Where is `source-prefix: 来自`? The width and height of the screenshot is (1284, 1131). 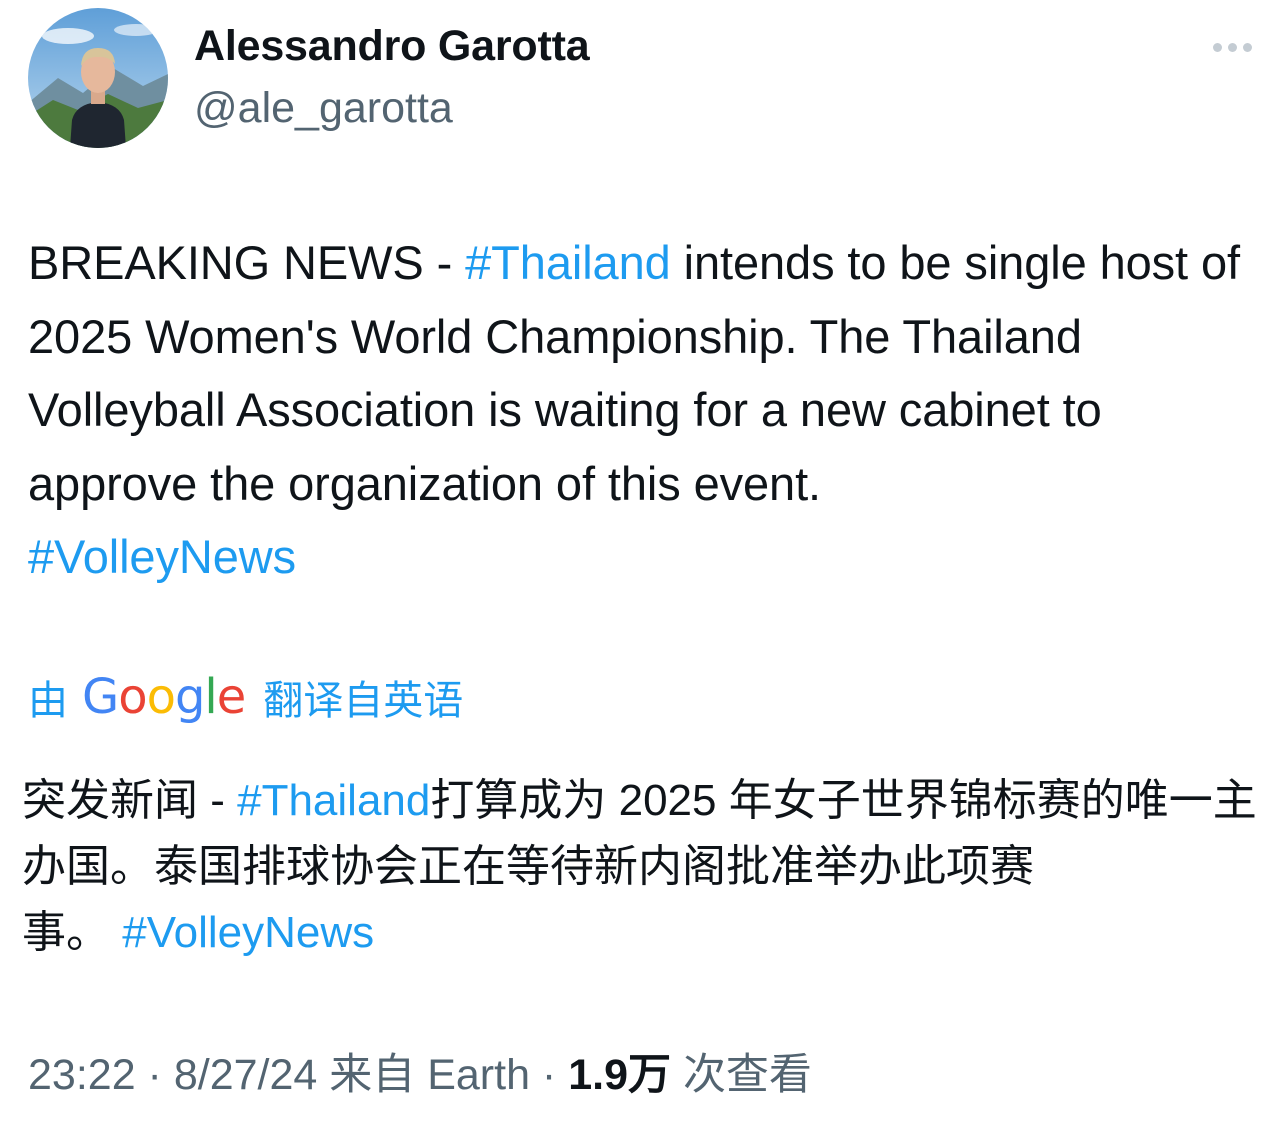 source-prefix: 来自 is located at coordinates (372, 1075).